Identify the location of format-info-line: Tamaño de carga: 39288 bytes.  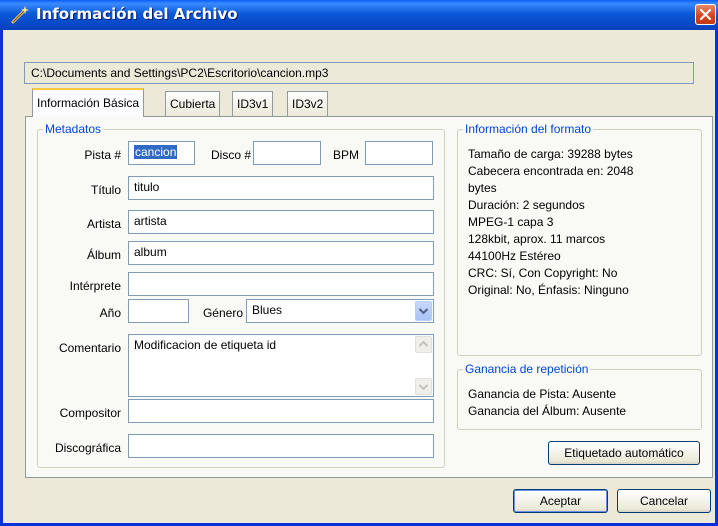
(550, 154).